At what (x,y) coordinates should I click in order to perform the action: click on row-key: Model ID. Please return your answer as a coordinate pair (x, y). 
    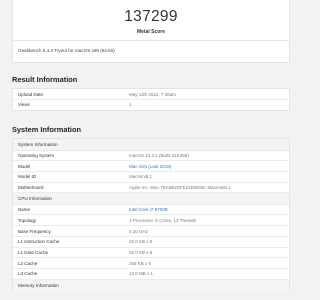
    Looking at the image, I should click on (27, 177).